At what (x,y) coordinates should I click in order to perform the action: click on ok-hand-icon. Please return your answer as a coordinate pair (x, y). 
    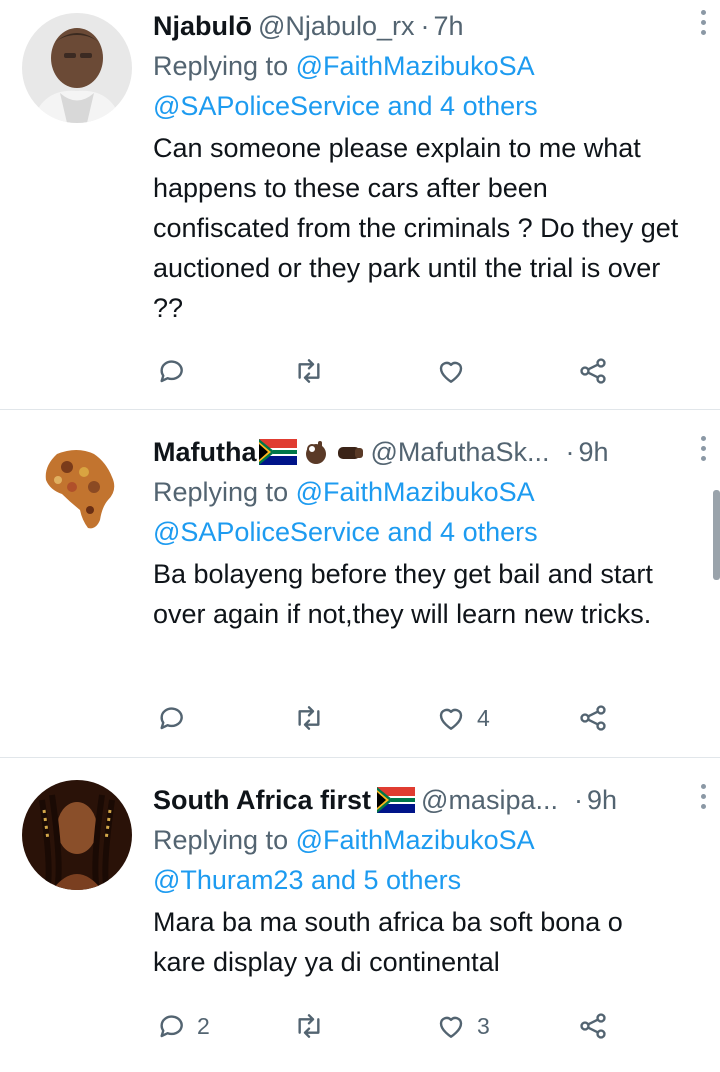
    Looking at the image, I should click on (316, 452).